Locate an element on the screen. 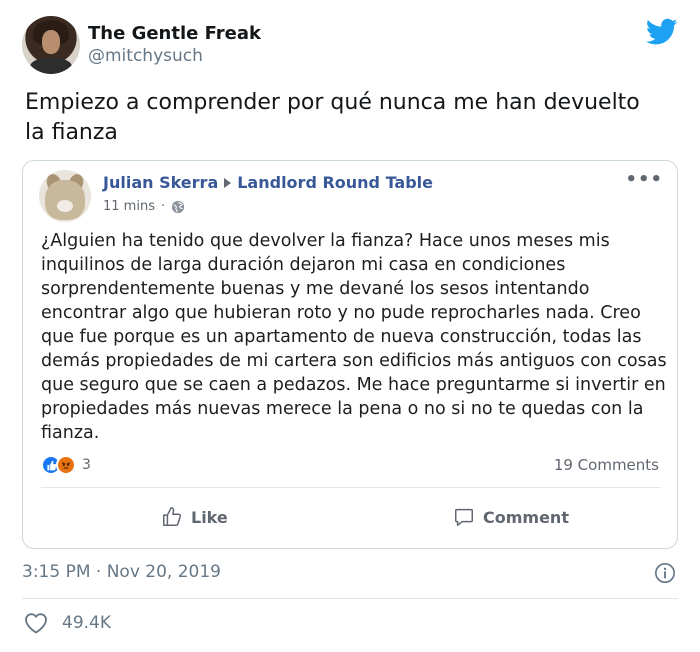  comments-count: 19 Comments is located at coordinates (606, 465).